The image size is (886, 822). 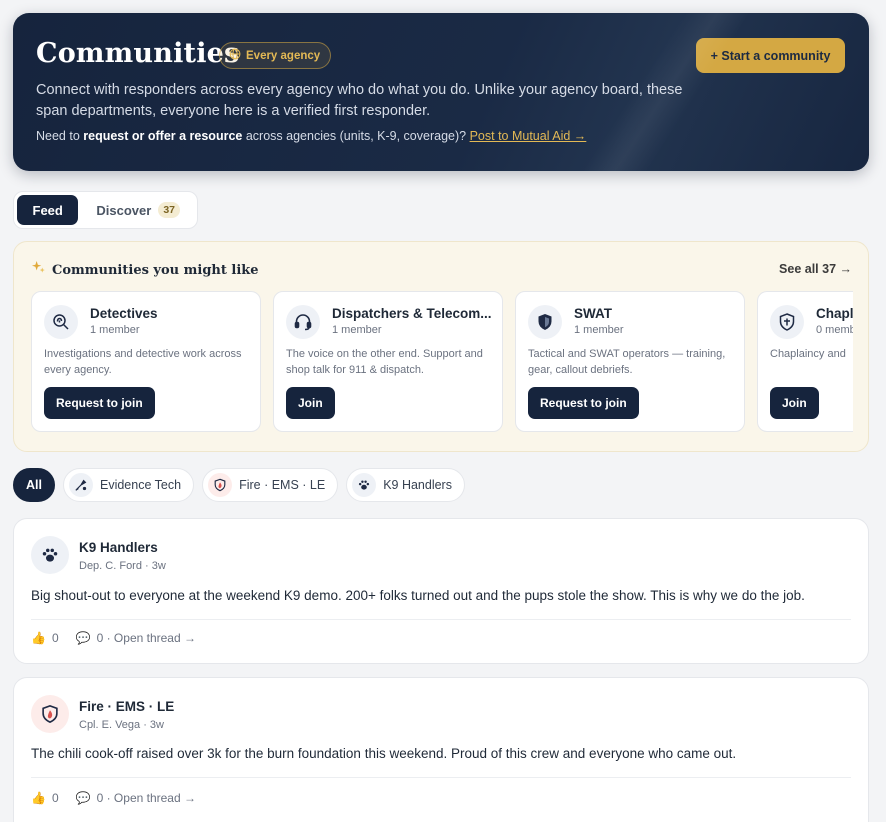 What do you see at coordinates (118, 547) in the screenshot?
I see `post-community-name: K9 Handlers` at bounding box center [118, 547].